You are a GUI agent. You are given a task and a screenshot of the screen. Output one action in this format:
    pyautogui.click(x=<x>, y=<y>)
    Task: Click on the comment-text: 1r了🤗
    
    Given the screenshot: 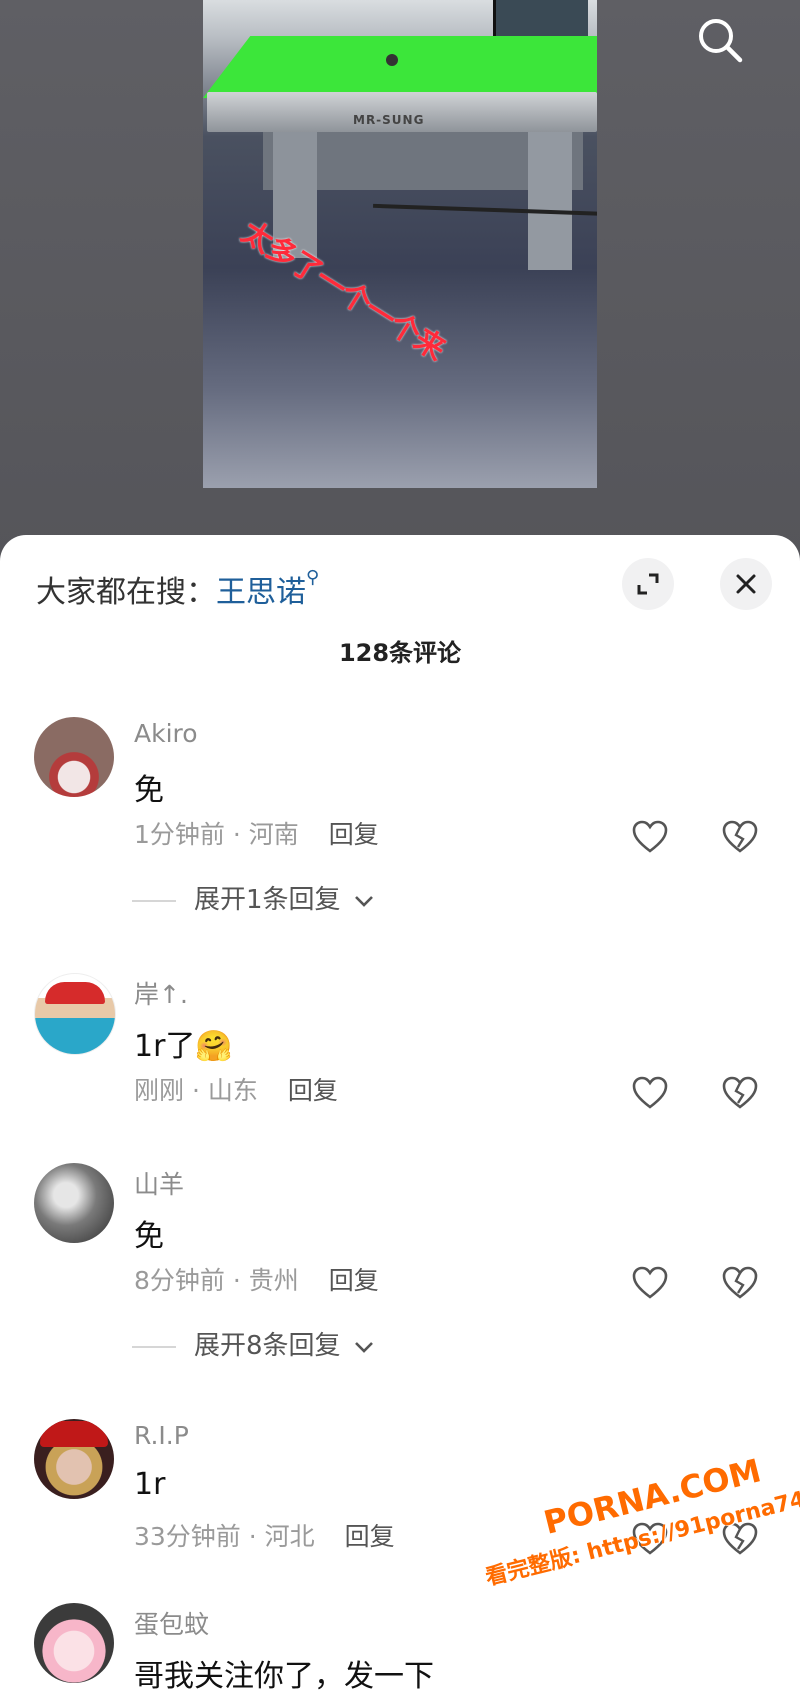 What is the action you would take?
    pyautogui.click(x=183, y=1043)
    